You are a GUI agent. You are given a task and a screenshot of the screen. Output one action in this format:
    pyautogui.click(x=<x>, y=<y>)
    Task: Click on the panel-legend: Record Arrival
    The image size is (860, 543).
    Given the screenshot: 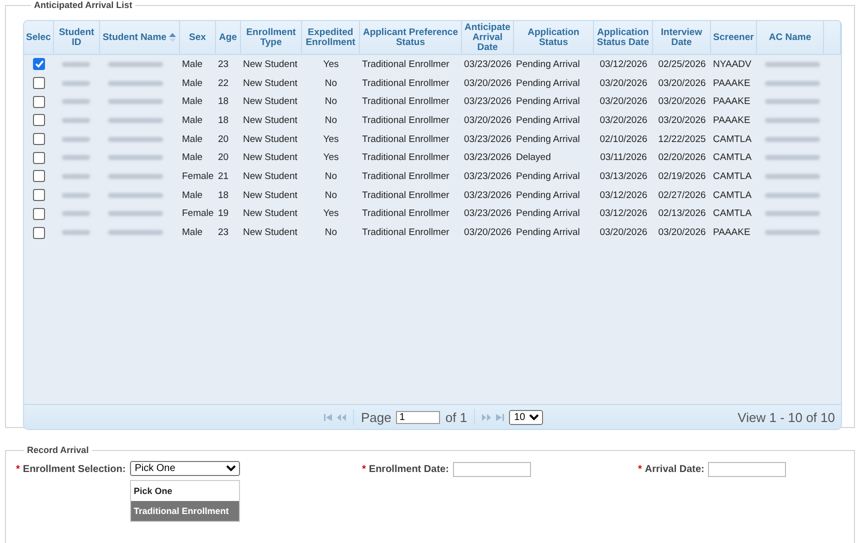 What is the action you would take?
    pyautogui.click(x=58, y=450)
    